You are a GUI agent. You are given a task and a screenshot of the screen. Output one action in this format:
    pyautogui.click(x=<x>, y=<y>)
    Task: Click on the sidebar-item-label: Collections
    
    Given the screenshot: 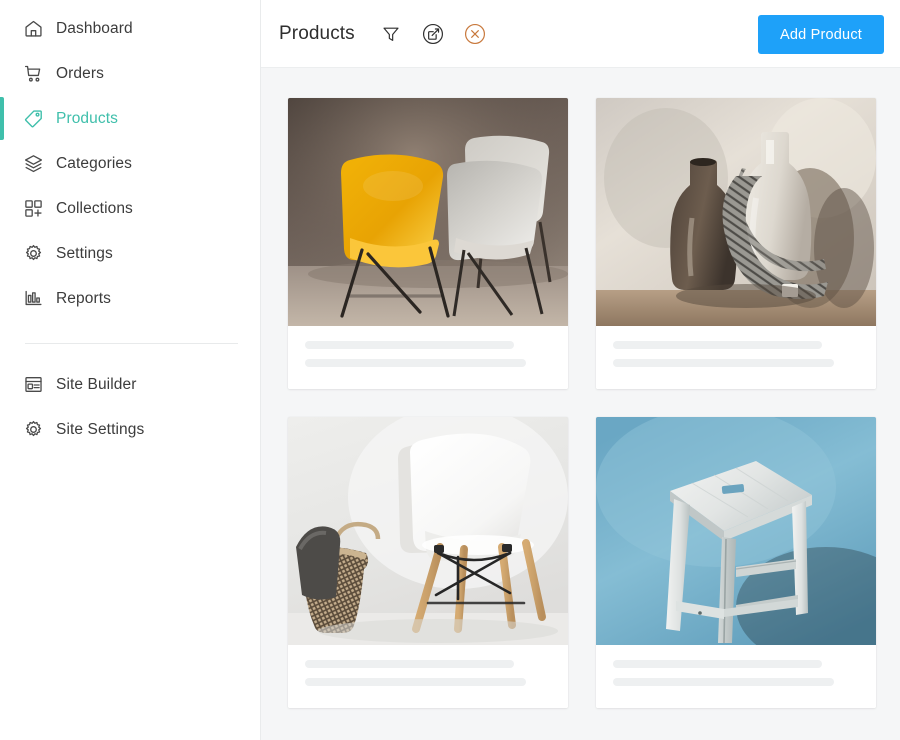 What is the action you would take?
    pyautogui.click(x=94, y=208)
    